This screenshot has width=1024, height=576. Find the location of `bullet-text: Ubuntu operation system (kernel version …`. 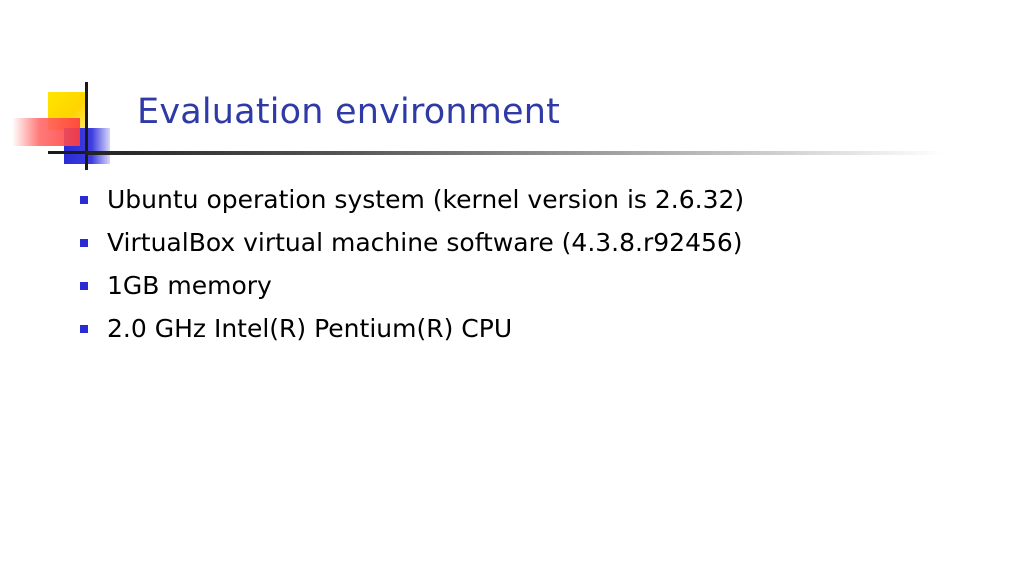

bullet-text: Ubuntu operation system (kernel version … is located at coordinates (426, 199).